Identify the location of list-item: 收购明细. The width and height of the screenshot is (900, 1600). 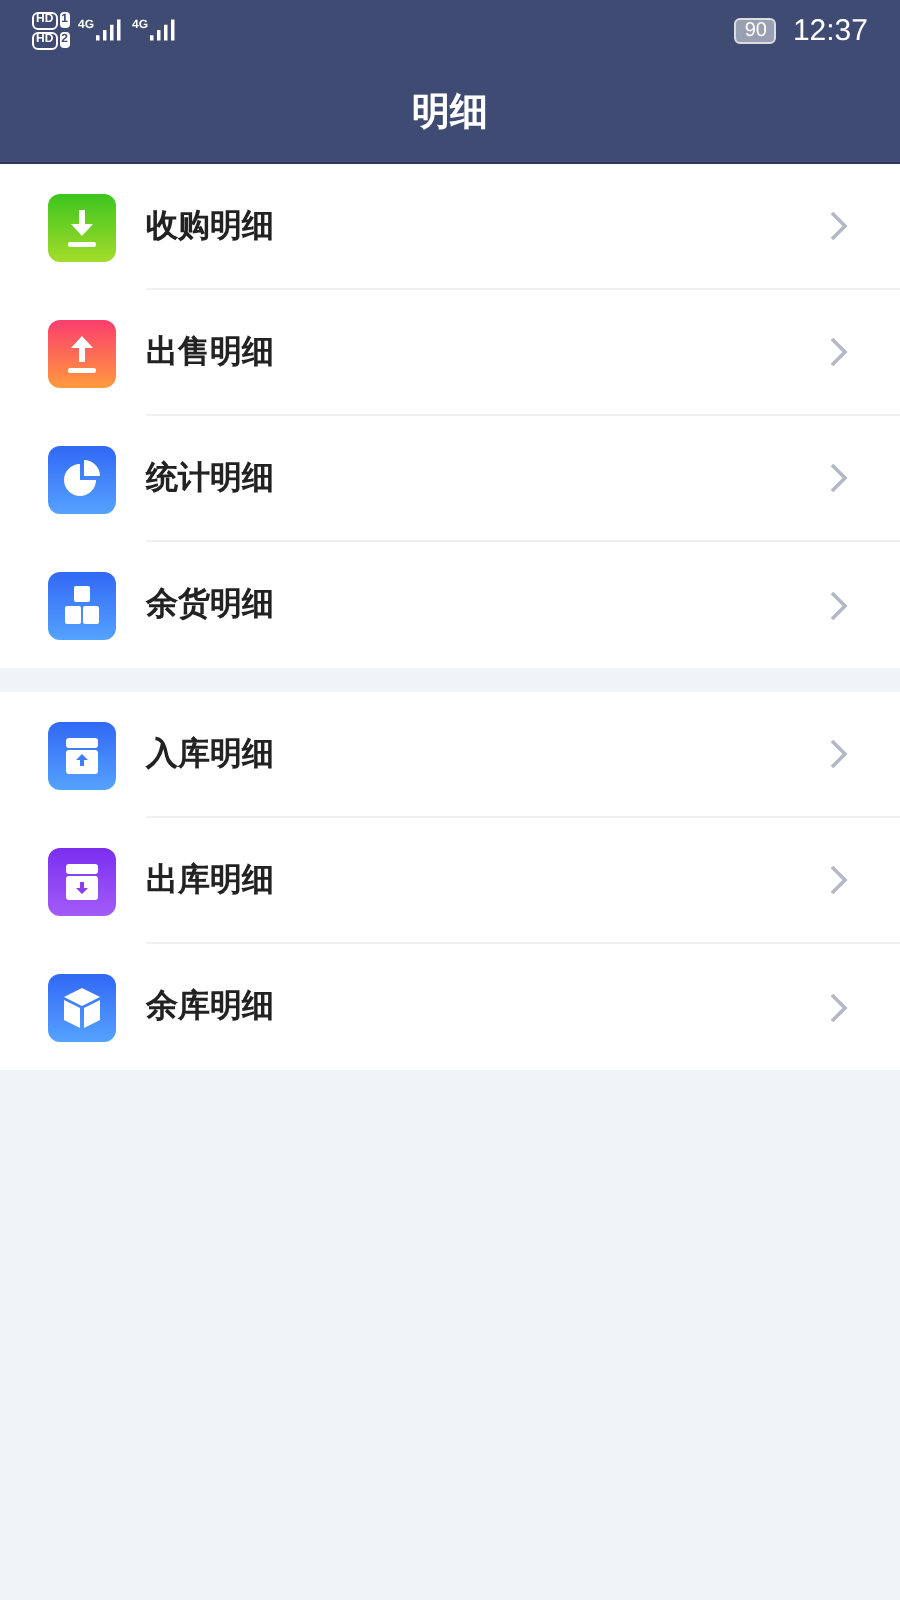
(450, 227).